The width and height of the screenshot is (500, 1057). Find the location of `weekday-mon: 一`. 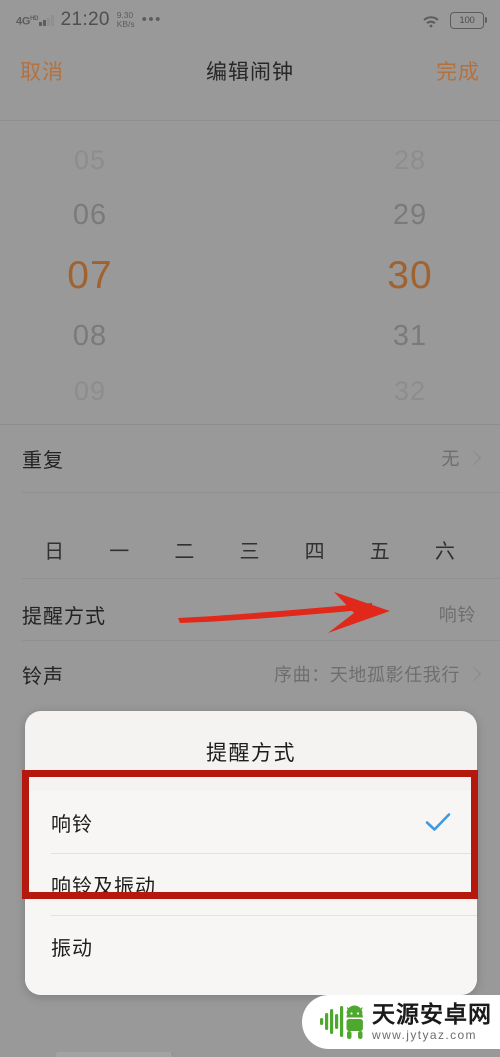

weekday-mon: 一 is located at coordinates (119, 549).